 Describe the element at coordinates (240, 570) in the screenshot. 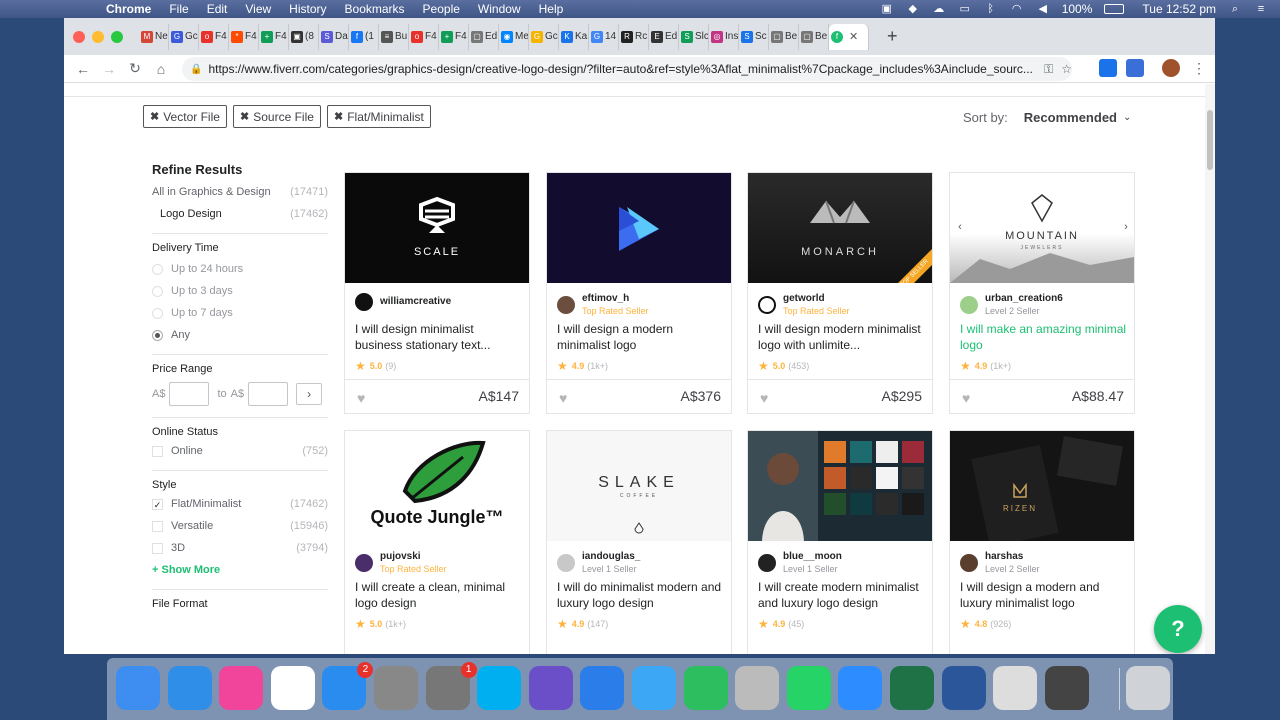

I see `show-more-link: + Show More` at that location.